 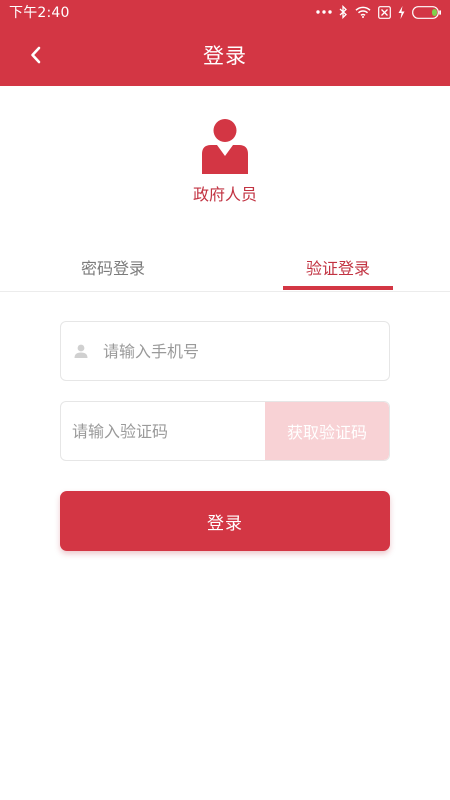 I want to click on more-dots-icon, so click(x=324, y=12).